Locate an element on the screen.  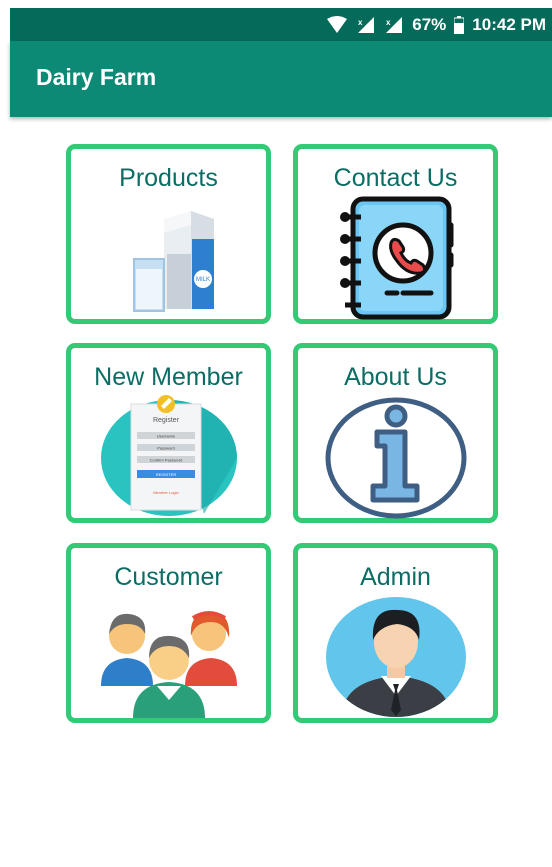
about-us-card: About Us is located at coordinates (395, 433).